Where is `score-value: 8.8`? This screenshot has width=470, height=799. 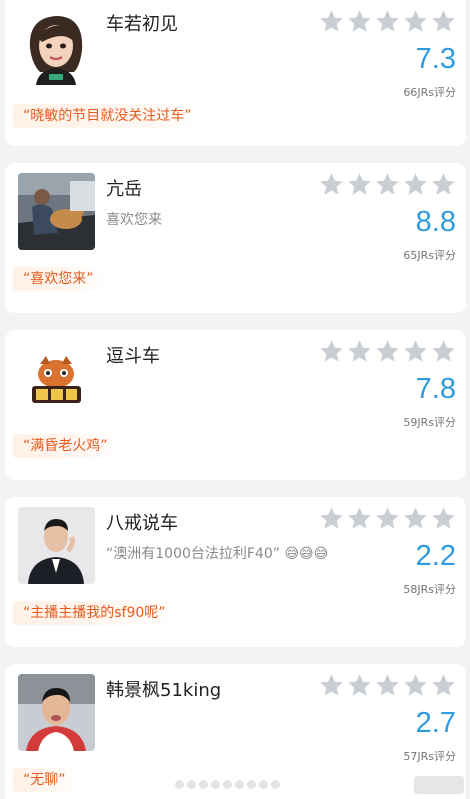
score-value: 8.8 is located at coordinates (435, 222).